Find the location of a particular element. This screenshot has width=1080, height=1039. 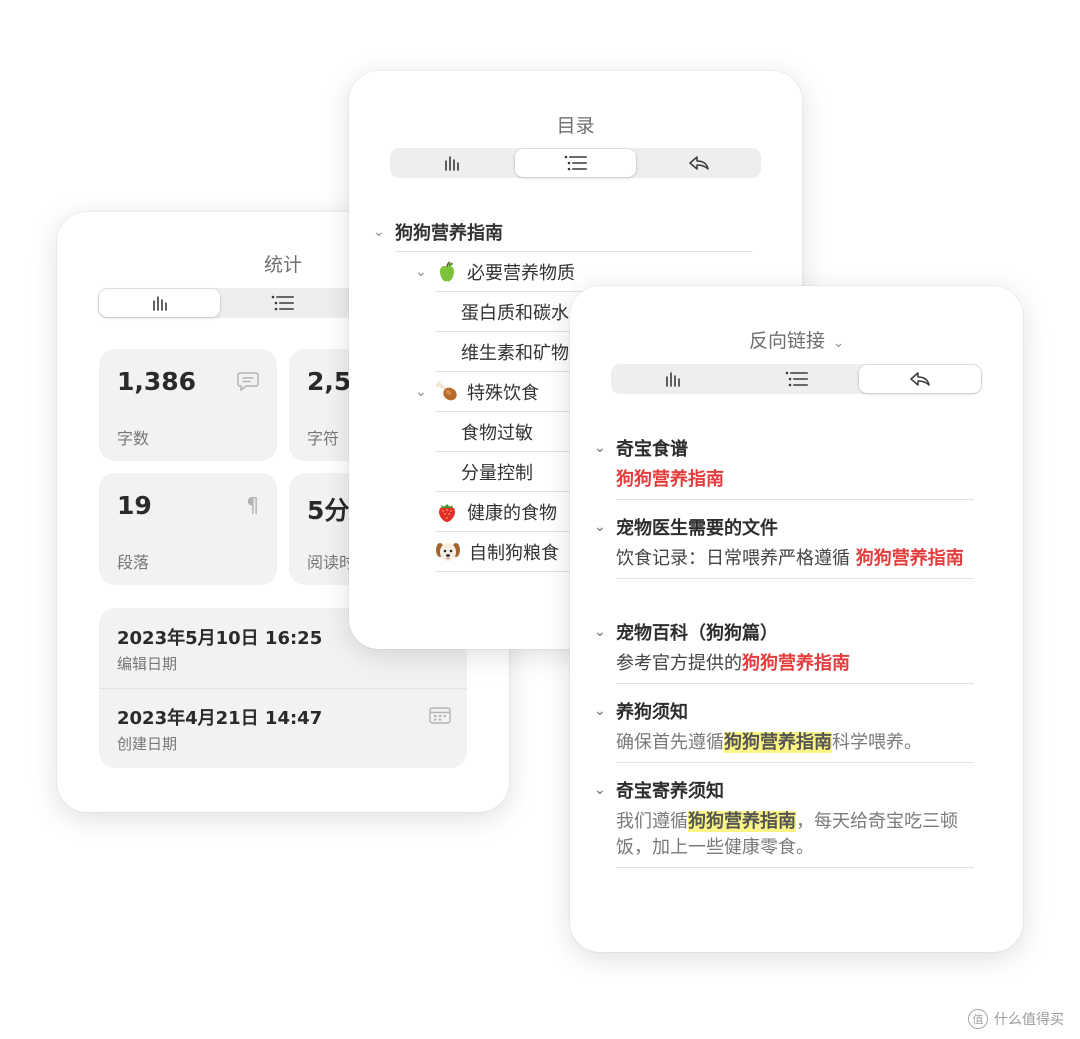

backlink-group: ⌄ 奇宝寄养须知 我们遵循狗狗营养指南，每天给奇宝吃三顿饭，加上一些健康零食。 is located at coordinates (784, 821).